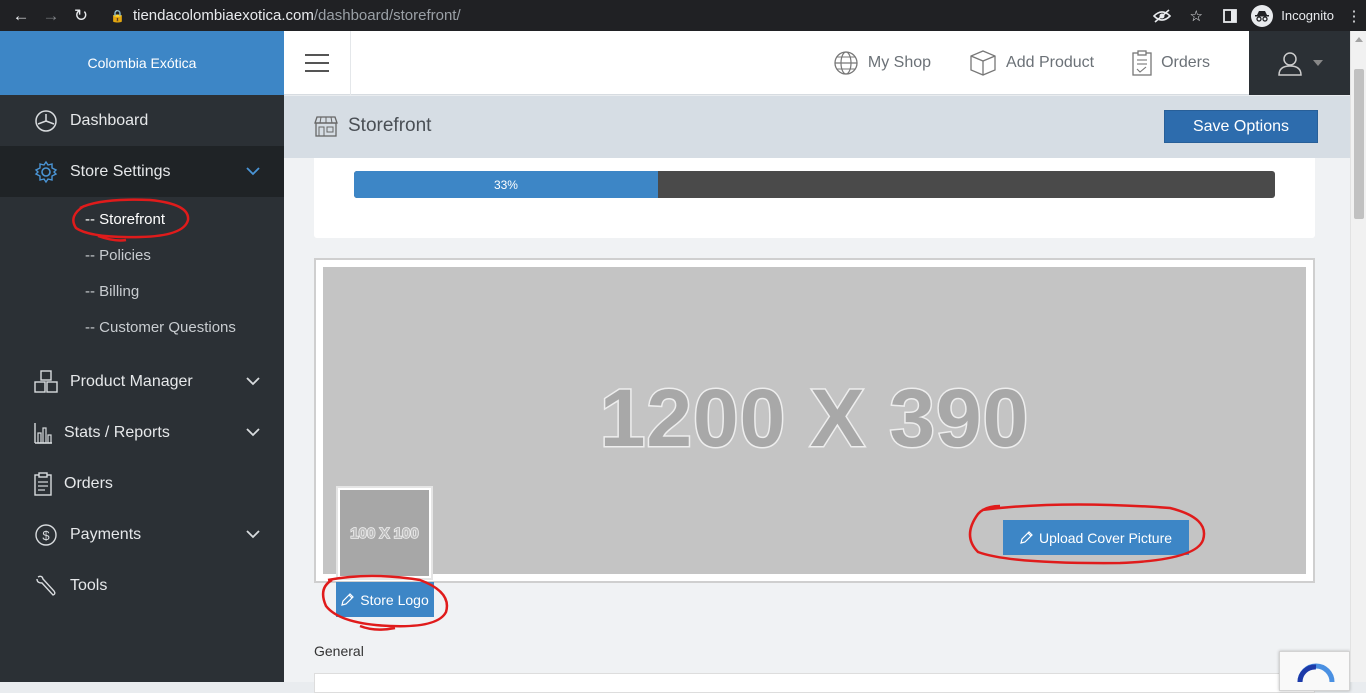  I want to click on nav-label: Orders, so click(1185, 62).